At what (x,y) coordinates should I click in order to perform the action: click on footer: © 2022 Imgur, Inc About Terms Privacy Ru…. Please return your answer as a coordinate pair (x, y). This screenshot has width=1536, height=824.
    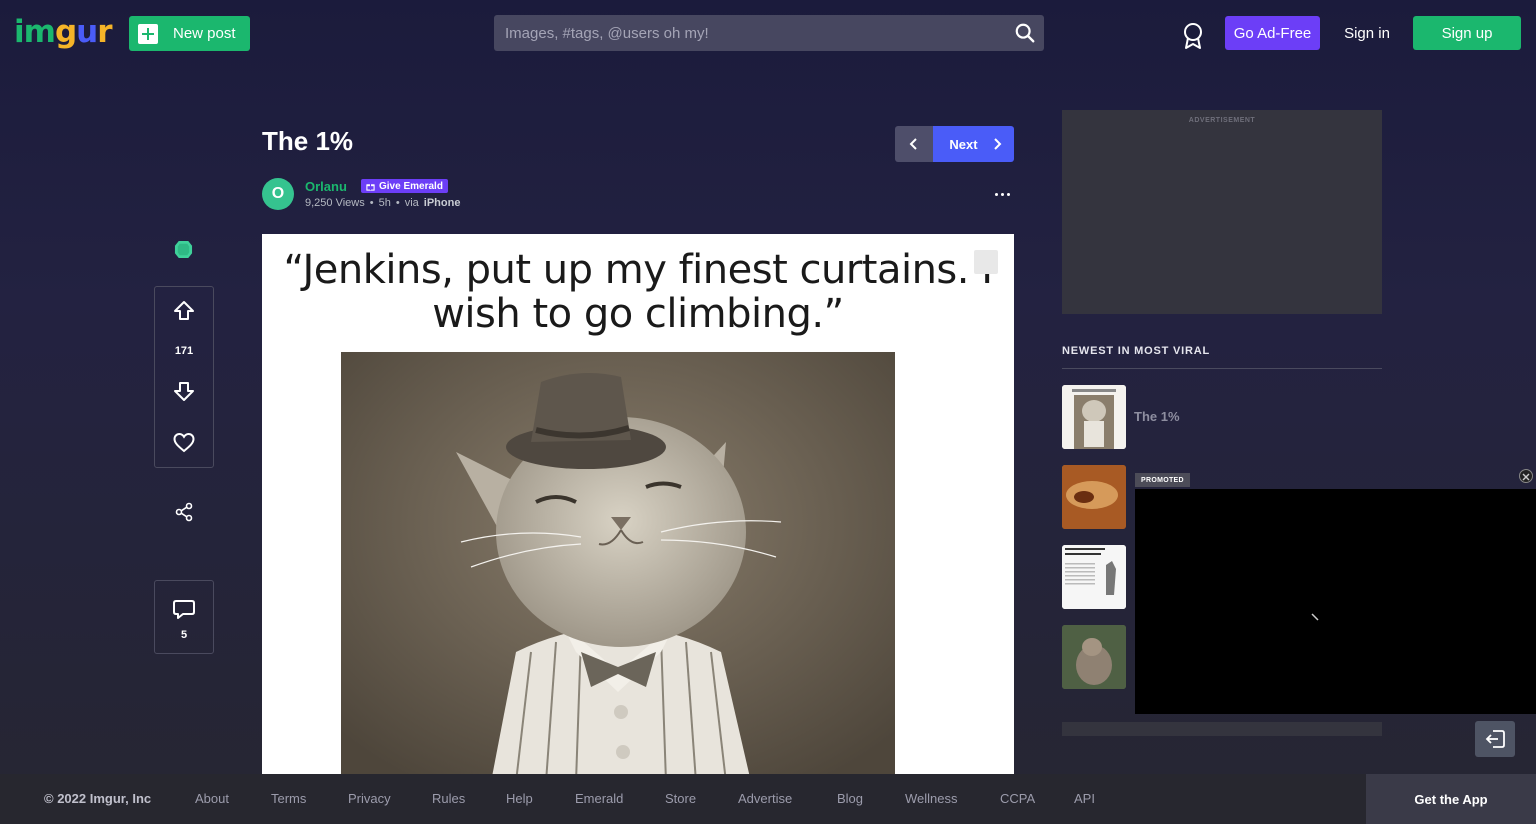
    Looking at the image, I should click on (768, 799).